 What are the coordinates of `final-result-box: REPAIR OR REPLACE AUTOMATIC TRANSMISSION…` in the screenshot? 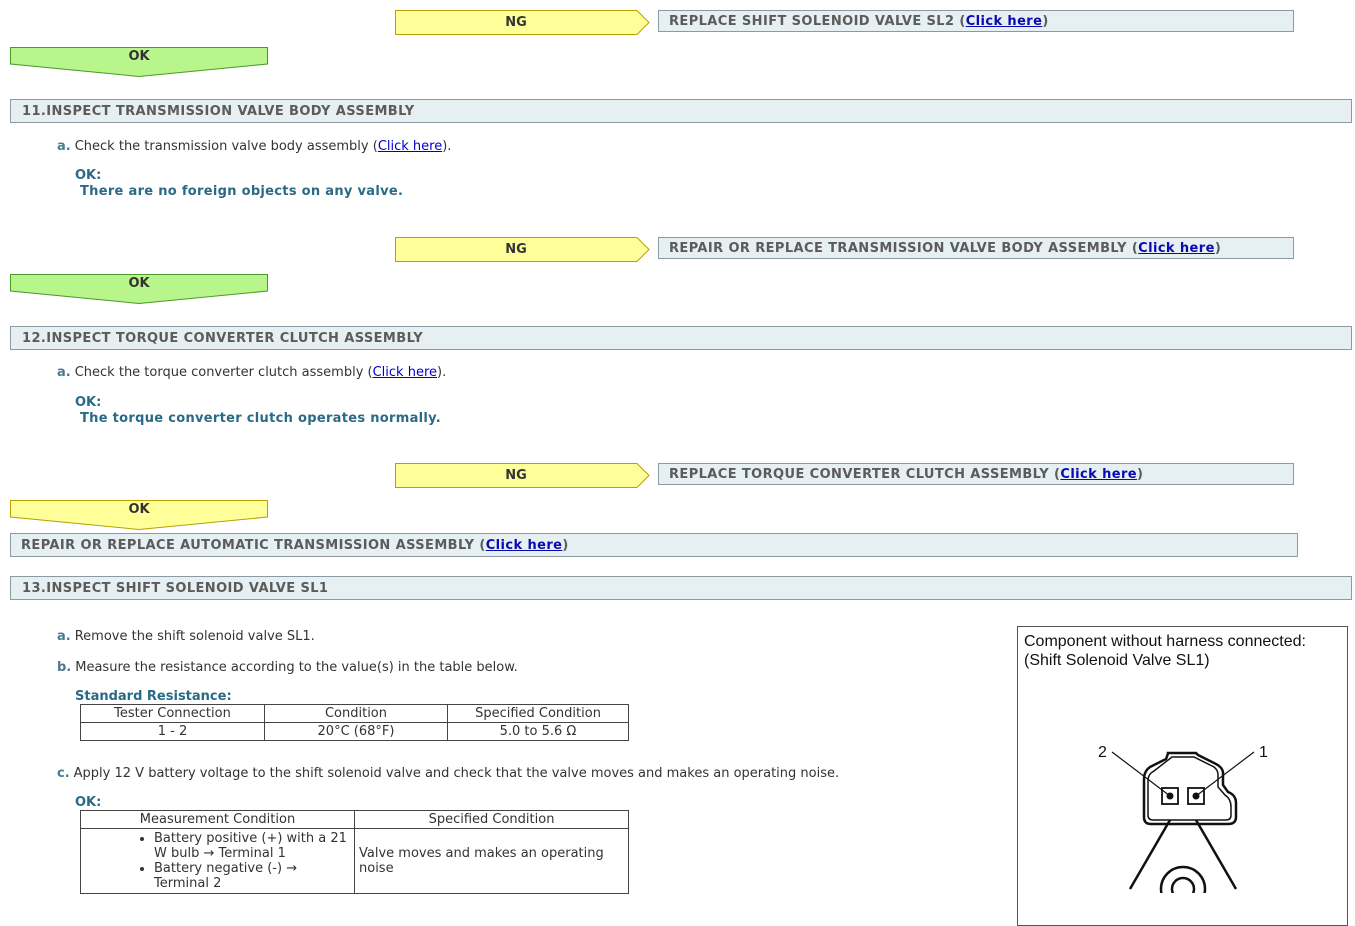 It's located at (654, 545).